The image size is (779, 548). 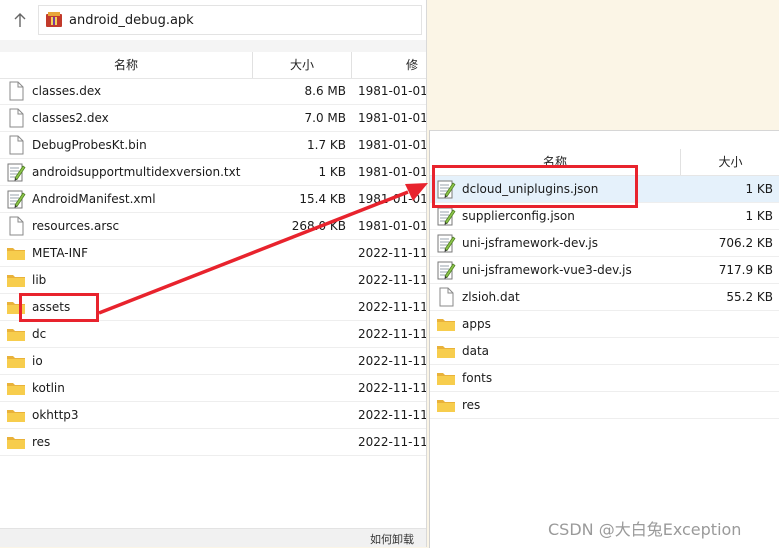 What do you see at coordinates (213, 145) in the screenshot?
I see `file-row: DebugProbesKt.bin 1.7 KB 1981-01-01` at bounding box center [213, 145].